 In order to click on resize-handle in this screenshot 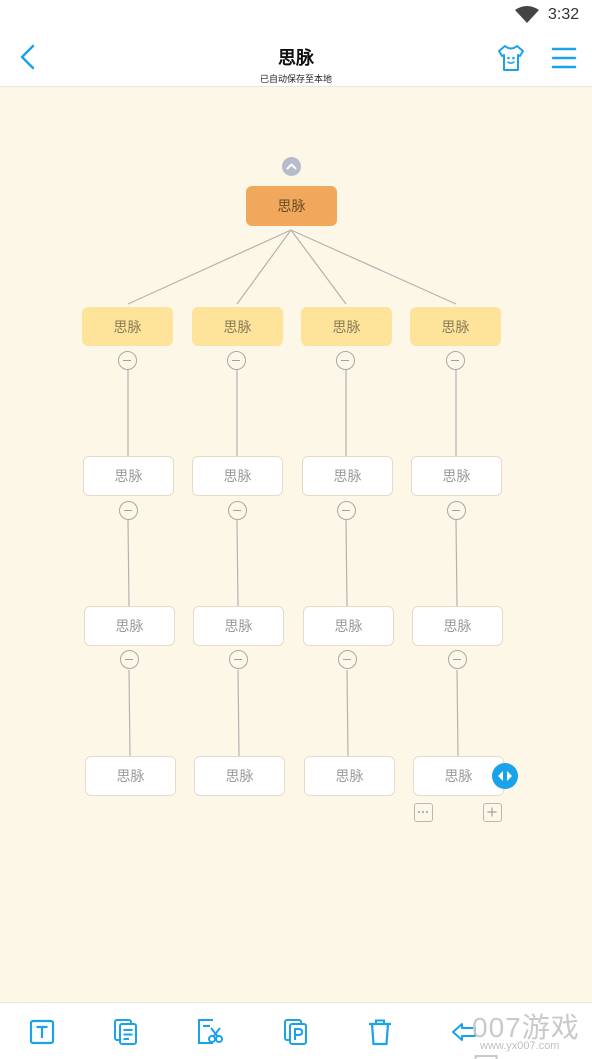, I will do `click(505, 776)`.